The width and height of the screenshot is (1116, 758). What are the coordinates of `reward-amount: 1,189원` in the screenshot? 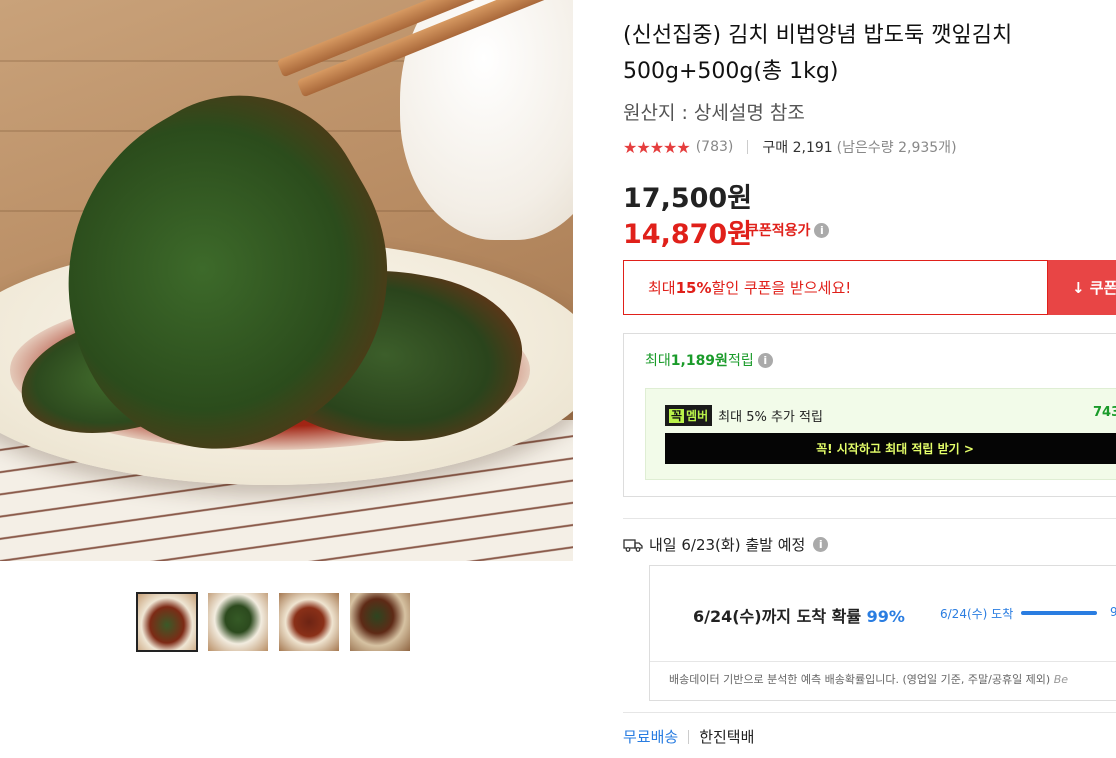 It's located at (699, 361).